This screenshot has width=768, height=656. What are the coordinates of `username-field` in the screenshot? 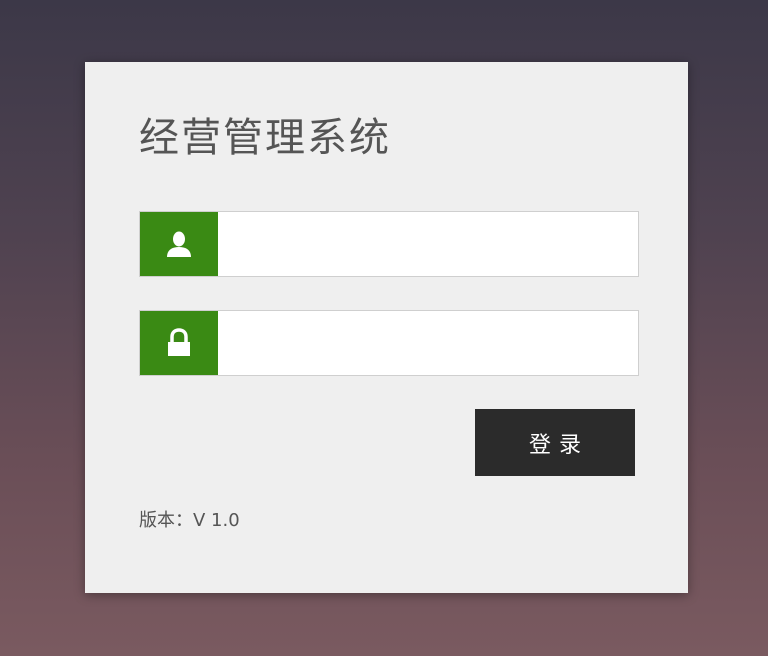 It's located at (389, 244).